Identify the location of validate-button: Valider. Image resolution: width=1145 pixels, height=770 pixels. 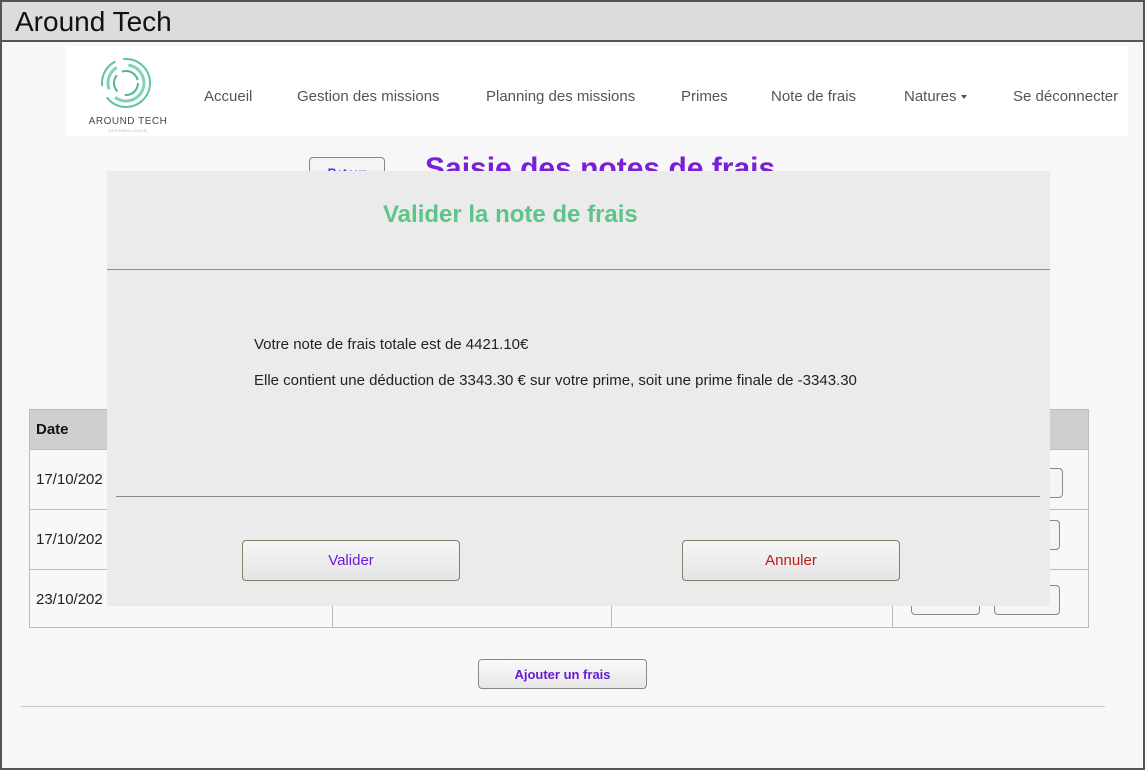
(351, 560).